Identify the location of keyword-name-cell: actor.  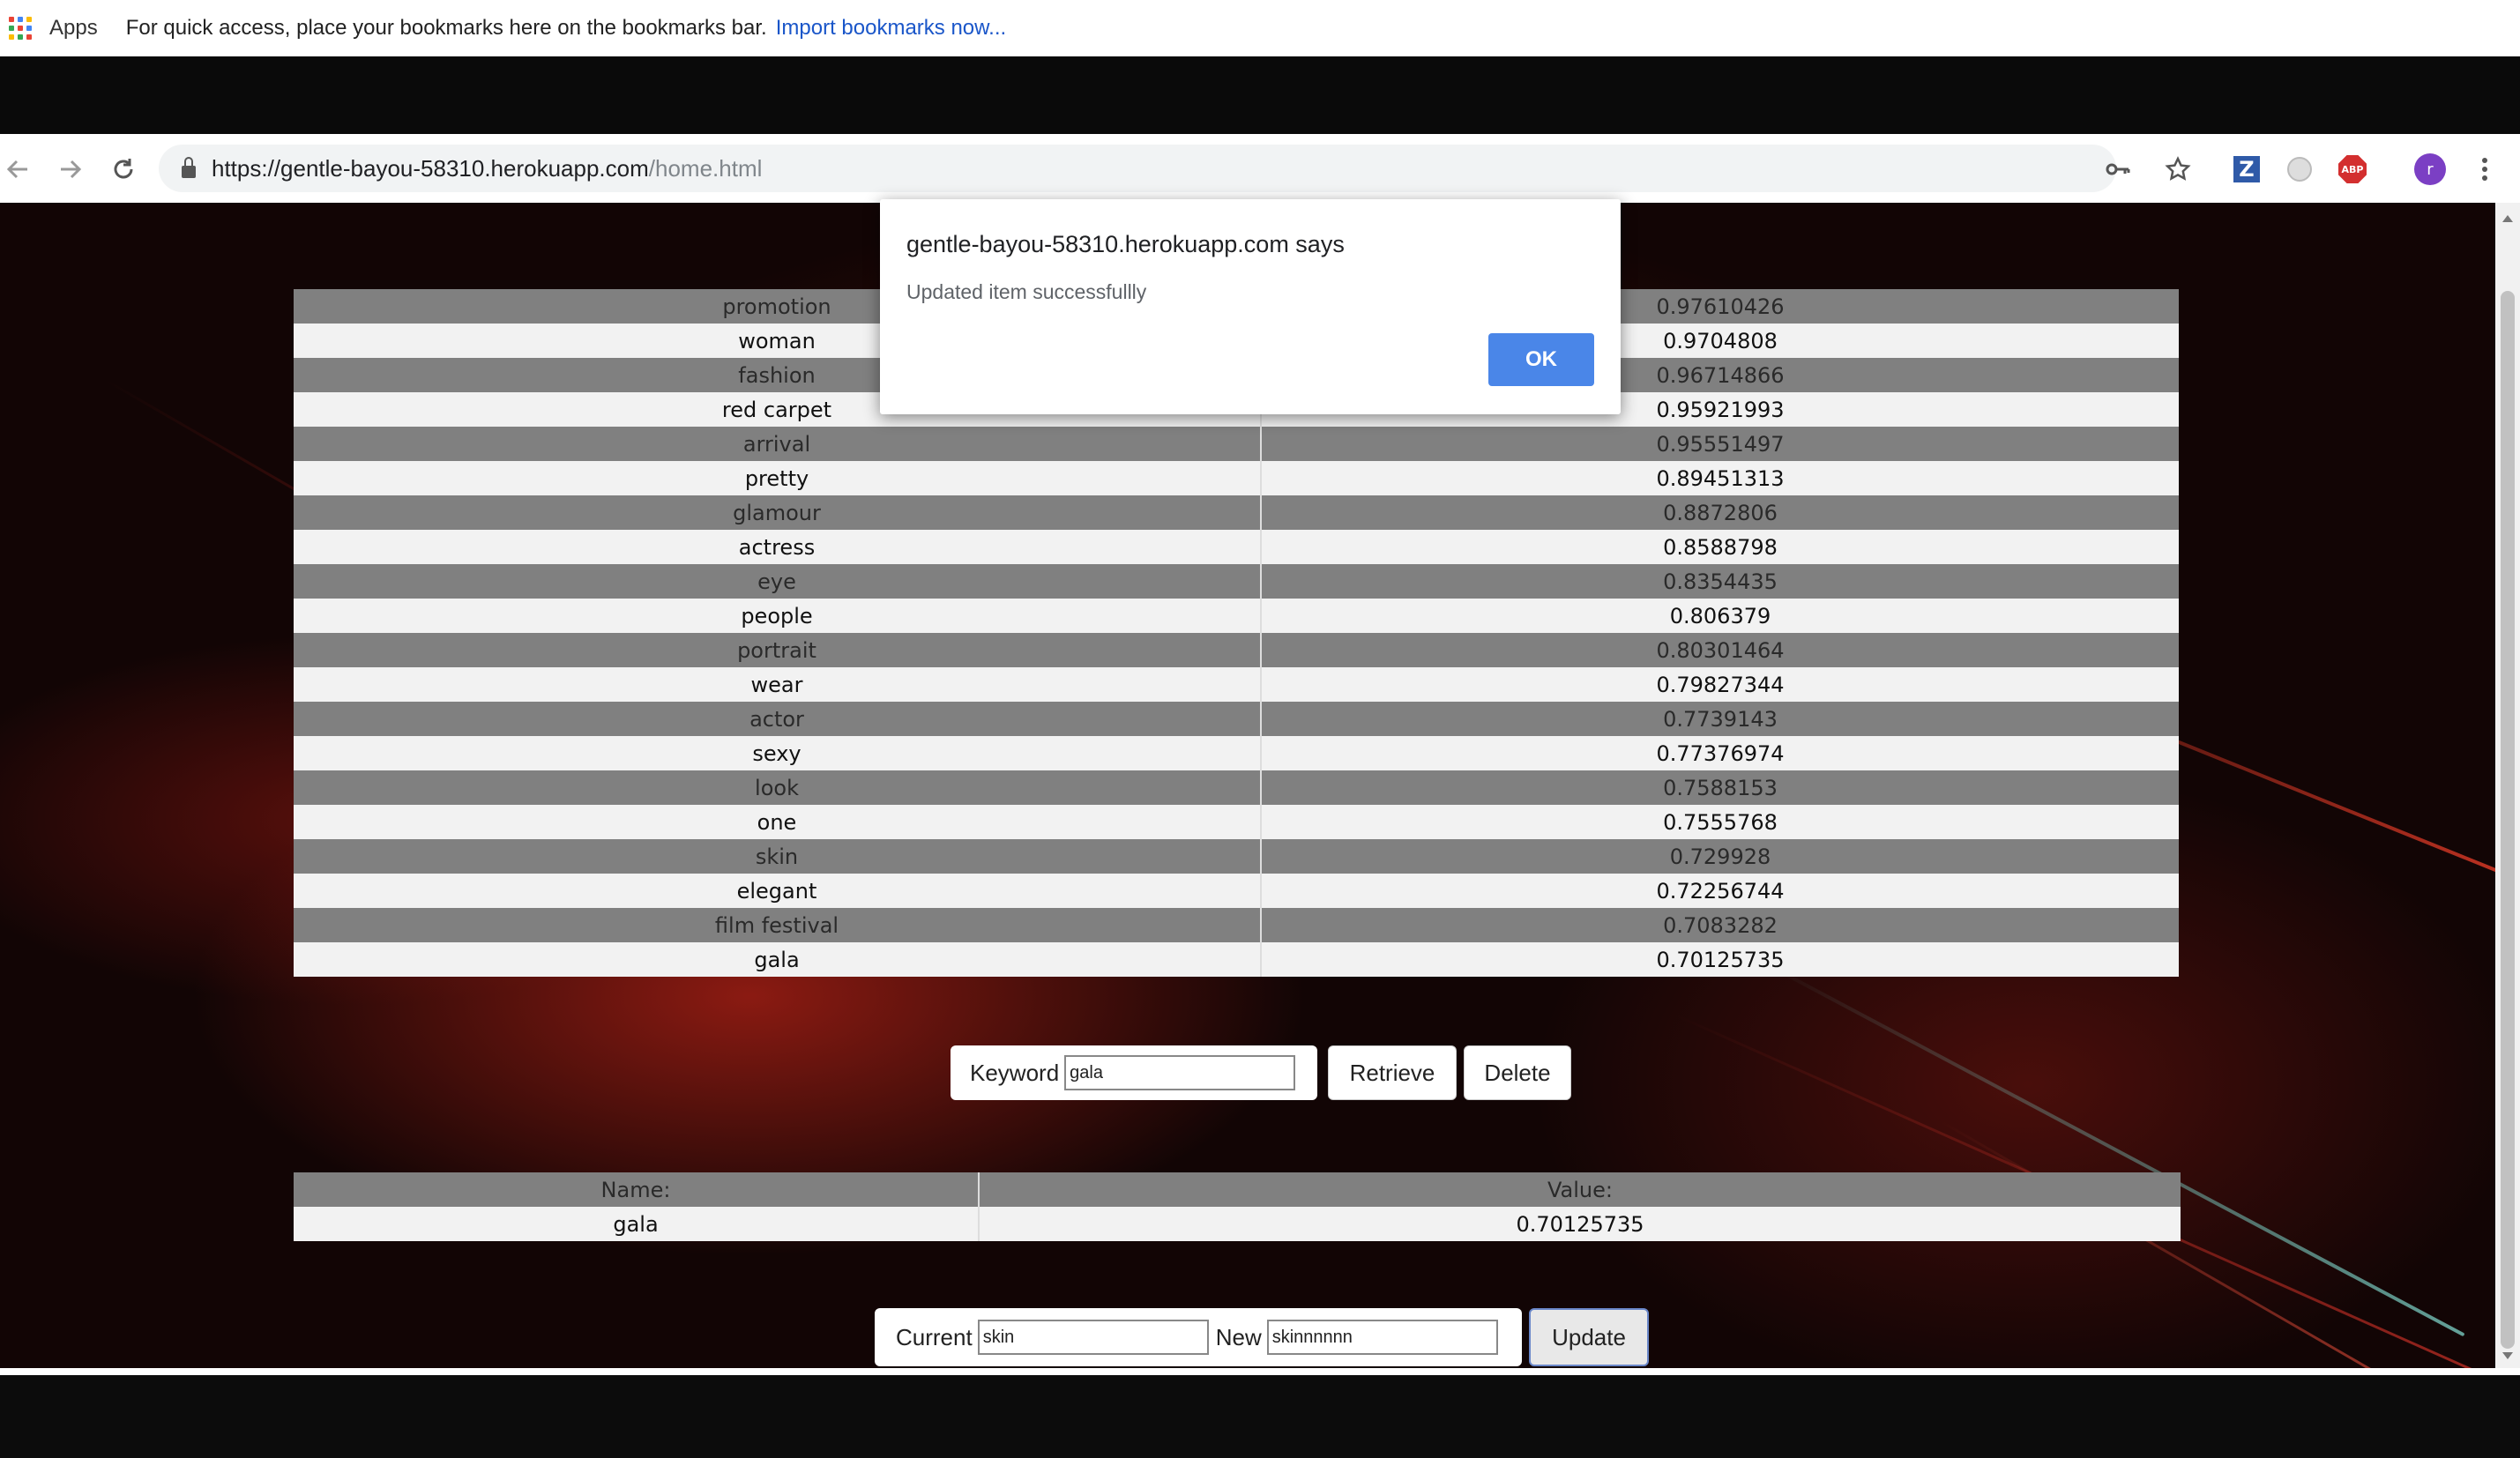
(778, 719).